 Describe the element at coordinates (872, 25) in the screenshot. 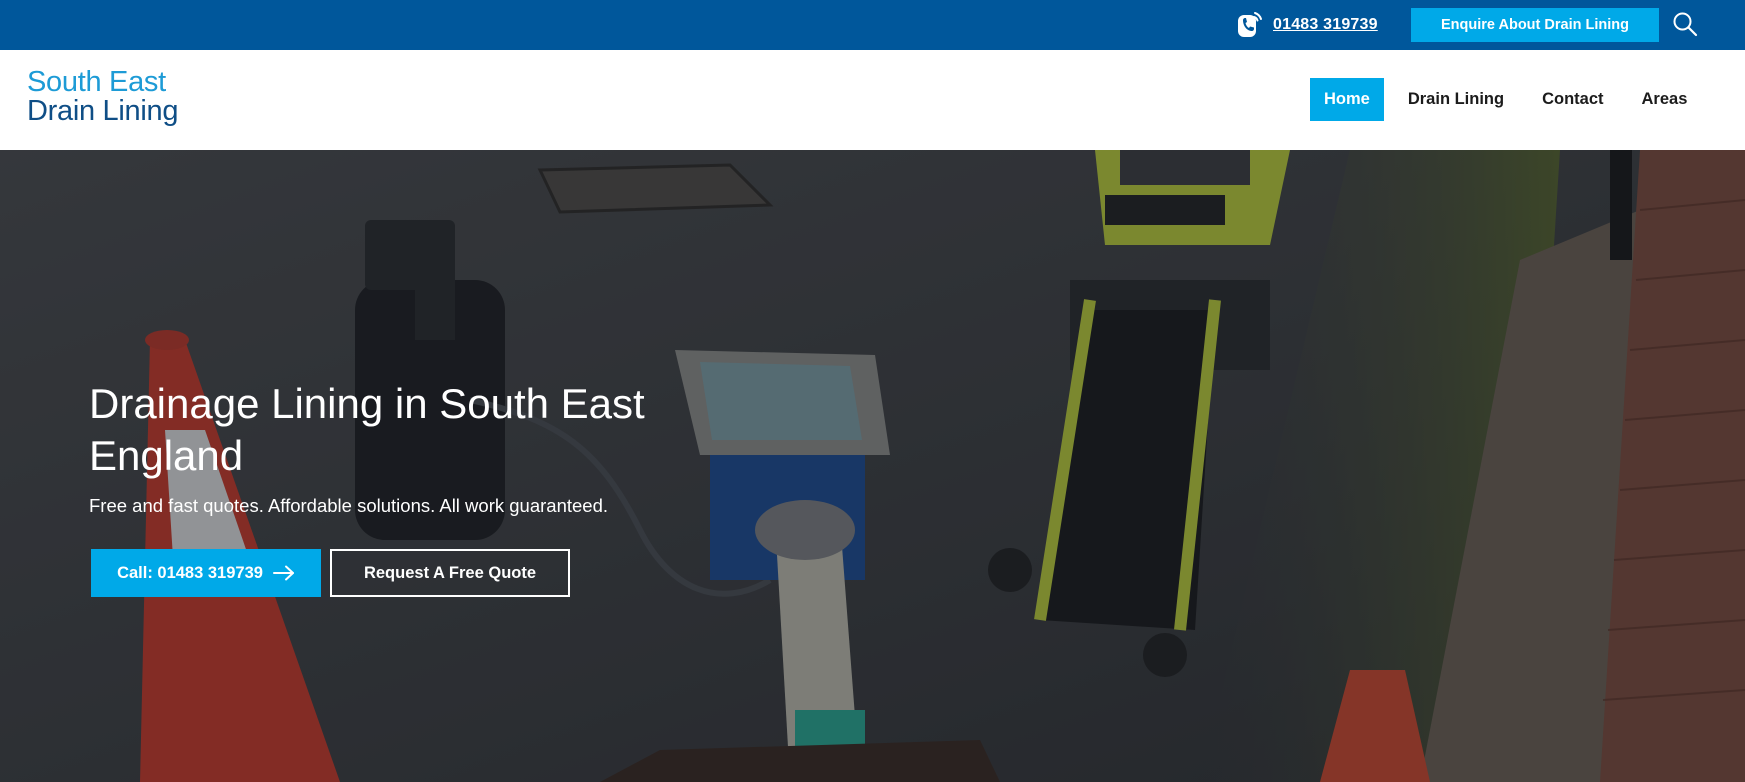

I see `top-bar: 01483 319739 Enquire About Drain Lining` at that location.